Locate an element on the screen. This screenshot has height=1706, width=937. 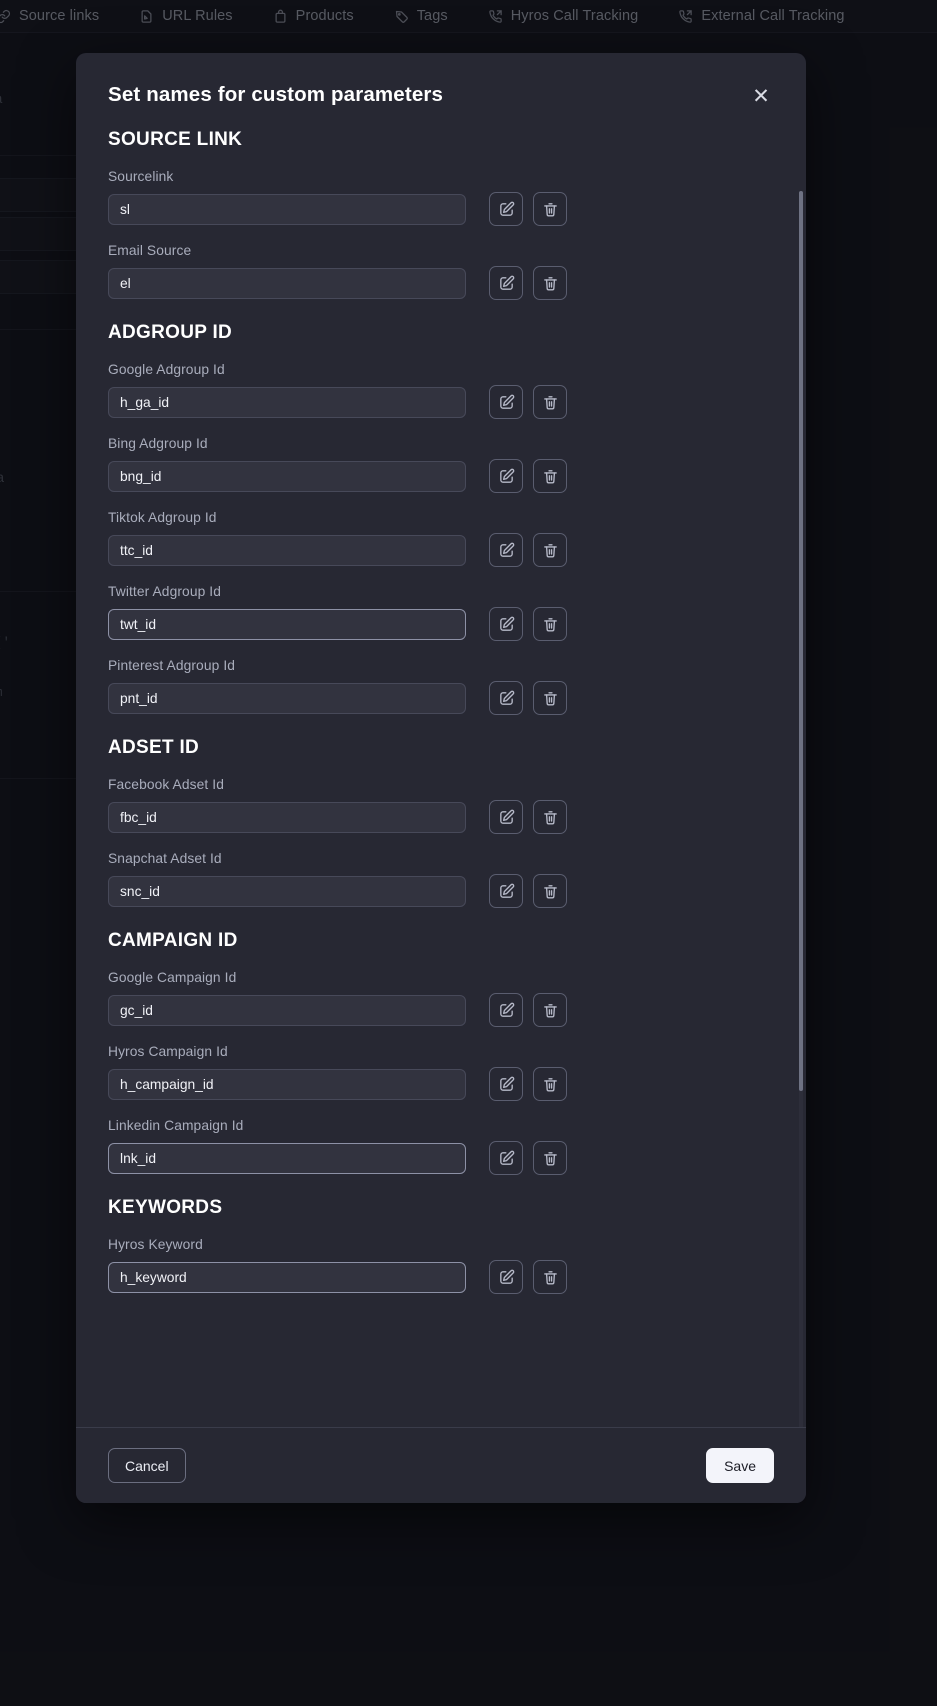
parameter-field-group: Google Campaign Id is located at coordinates (441, 998).